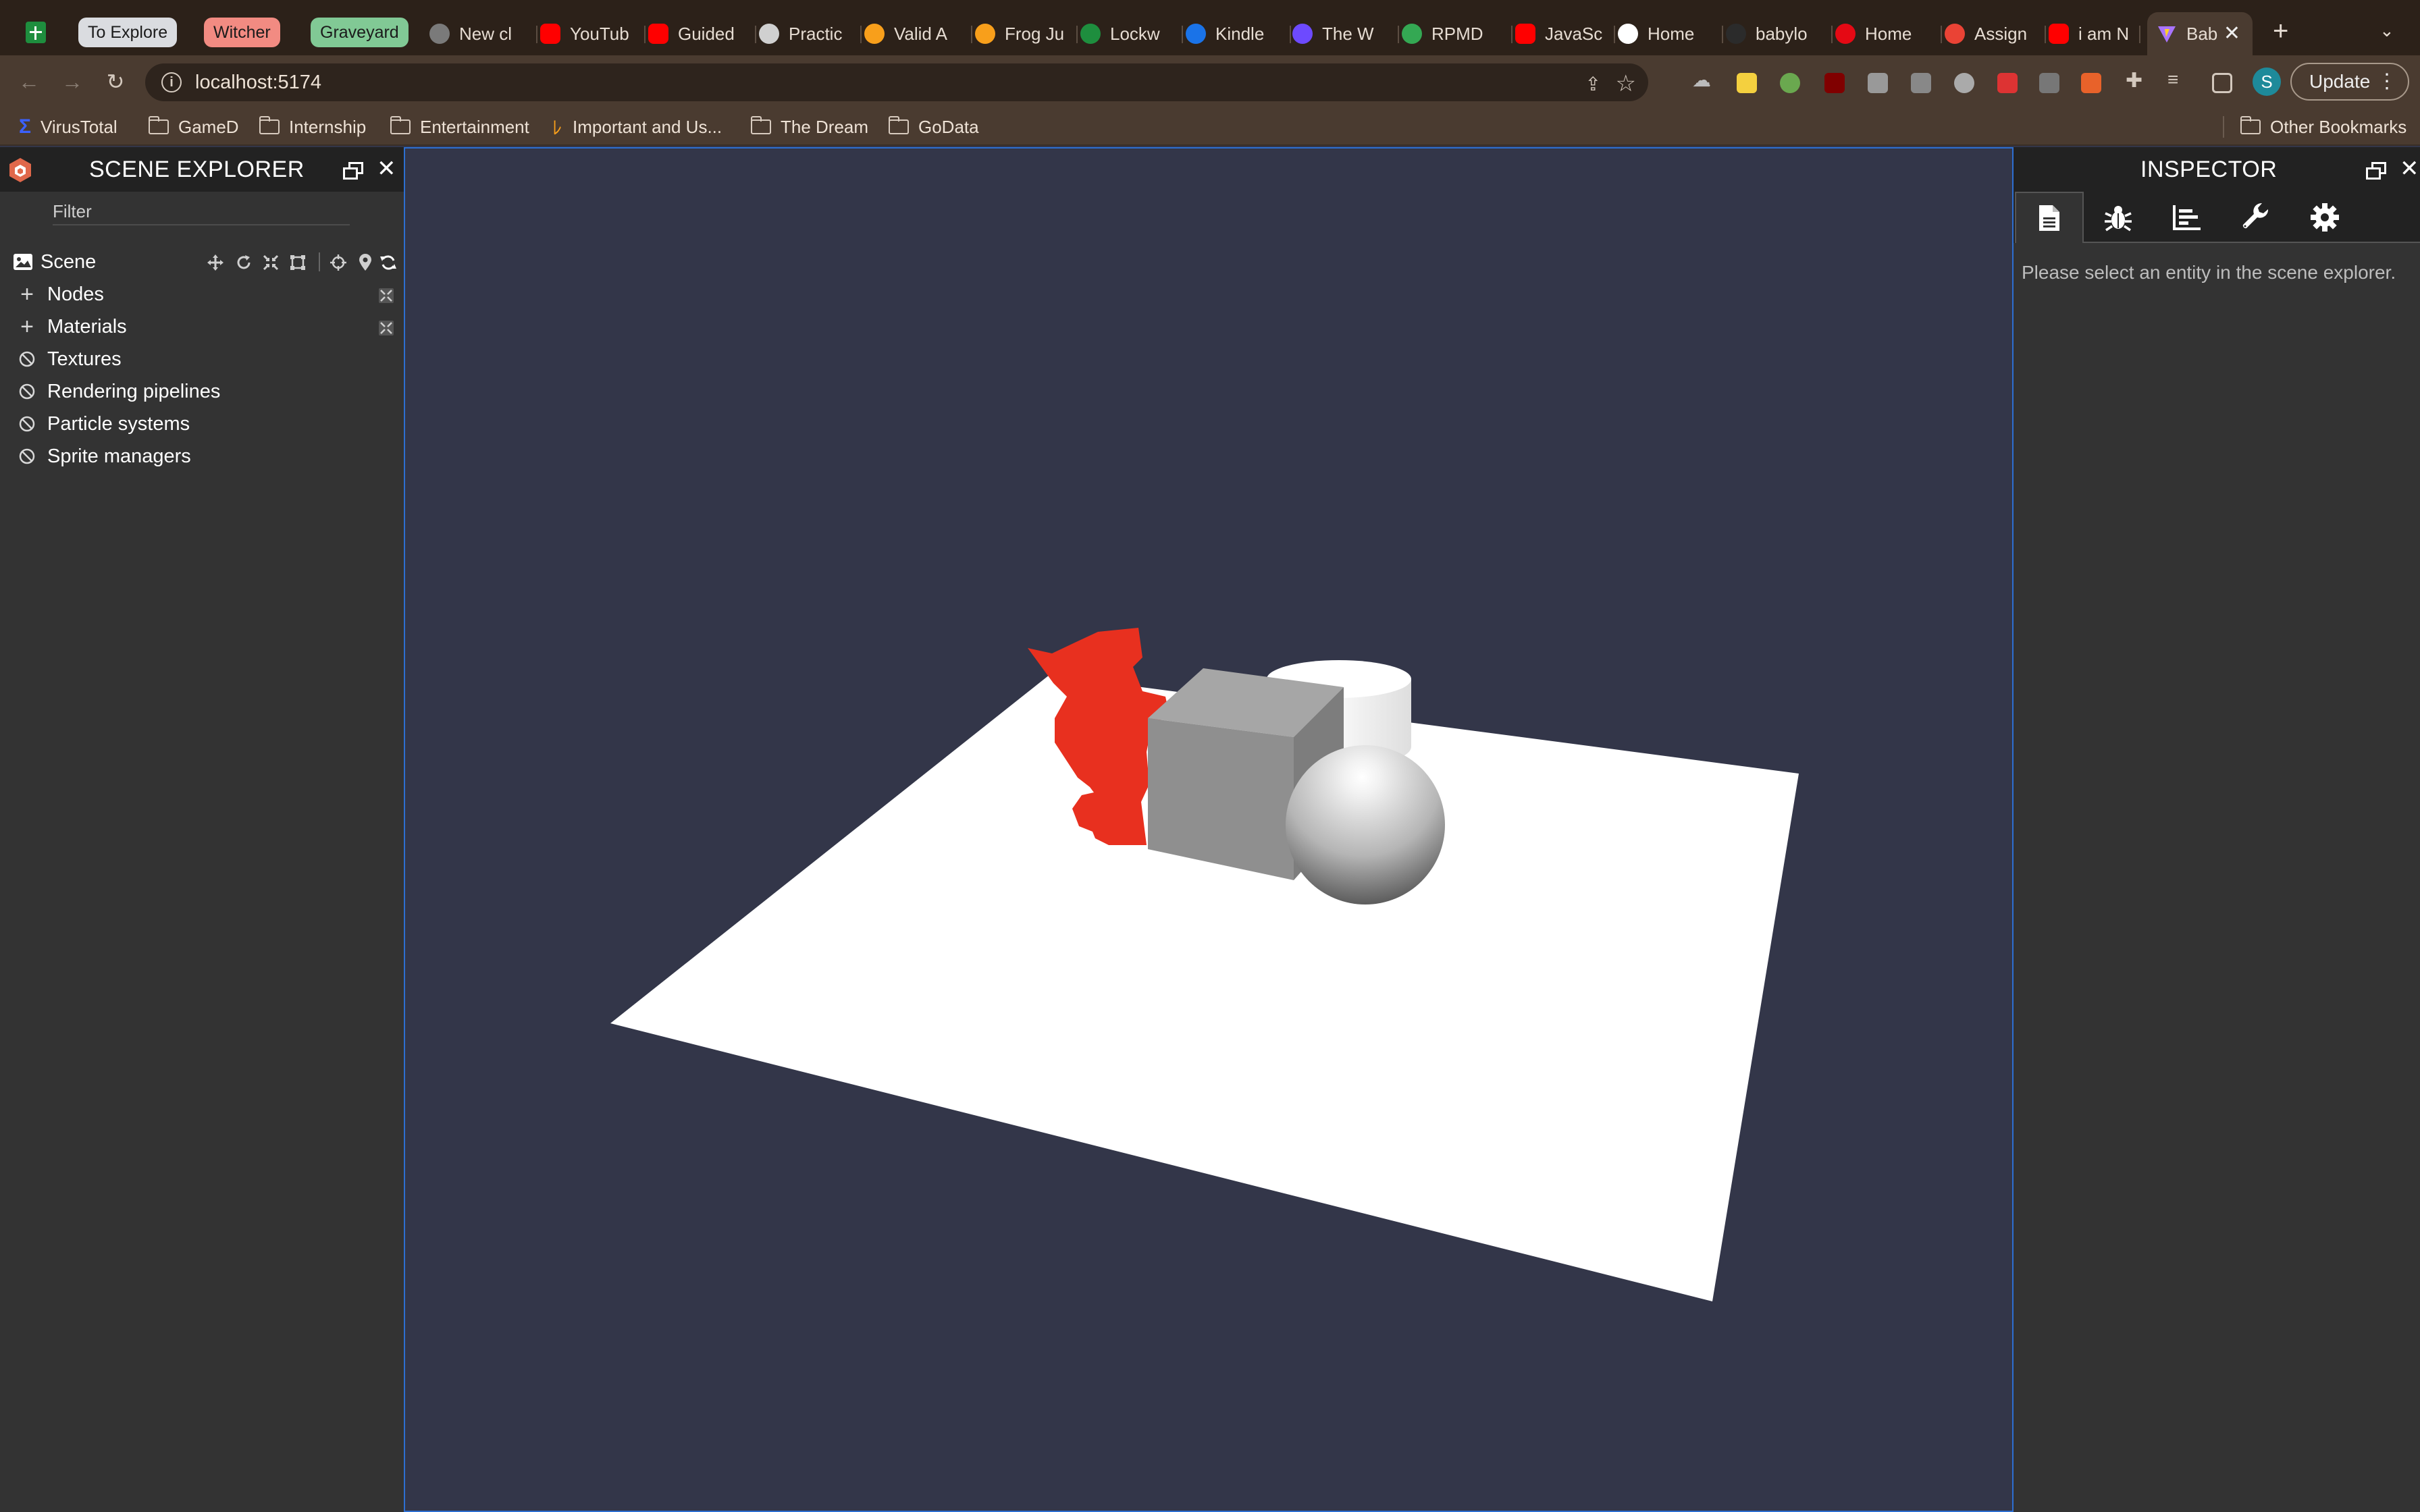 The width and height of the screenshot is (2420, 1512). Describe the element at coordinates (1702, 79) in the screenshot. I see `extension-cloud-icon: ☁` at that location.